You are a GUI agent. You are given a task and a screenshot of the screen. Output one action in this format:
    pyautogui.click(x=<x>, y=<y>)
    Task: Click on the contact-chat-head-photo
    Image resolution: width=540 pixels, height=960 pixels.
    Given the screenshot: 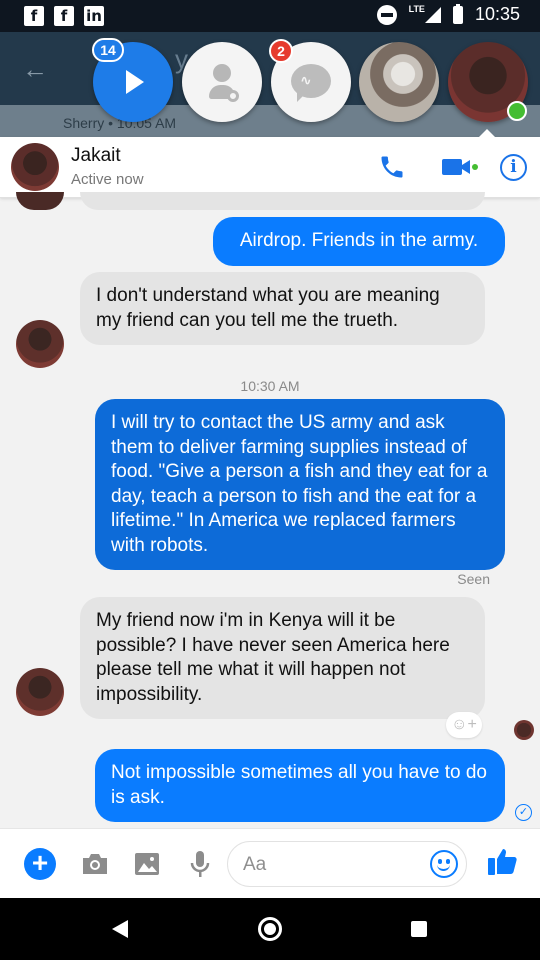 What is the action you would take?
    pyautogui.click(x=399, y=82)
    